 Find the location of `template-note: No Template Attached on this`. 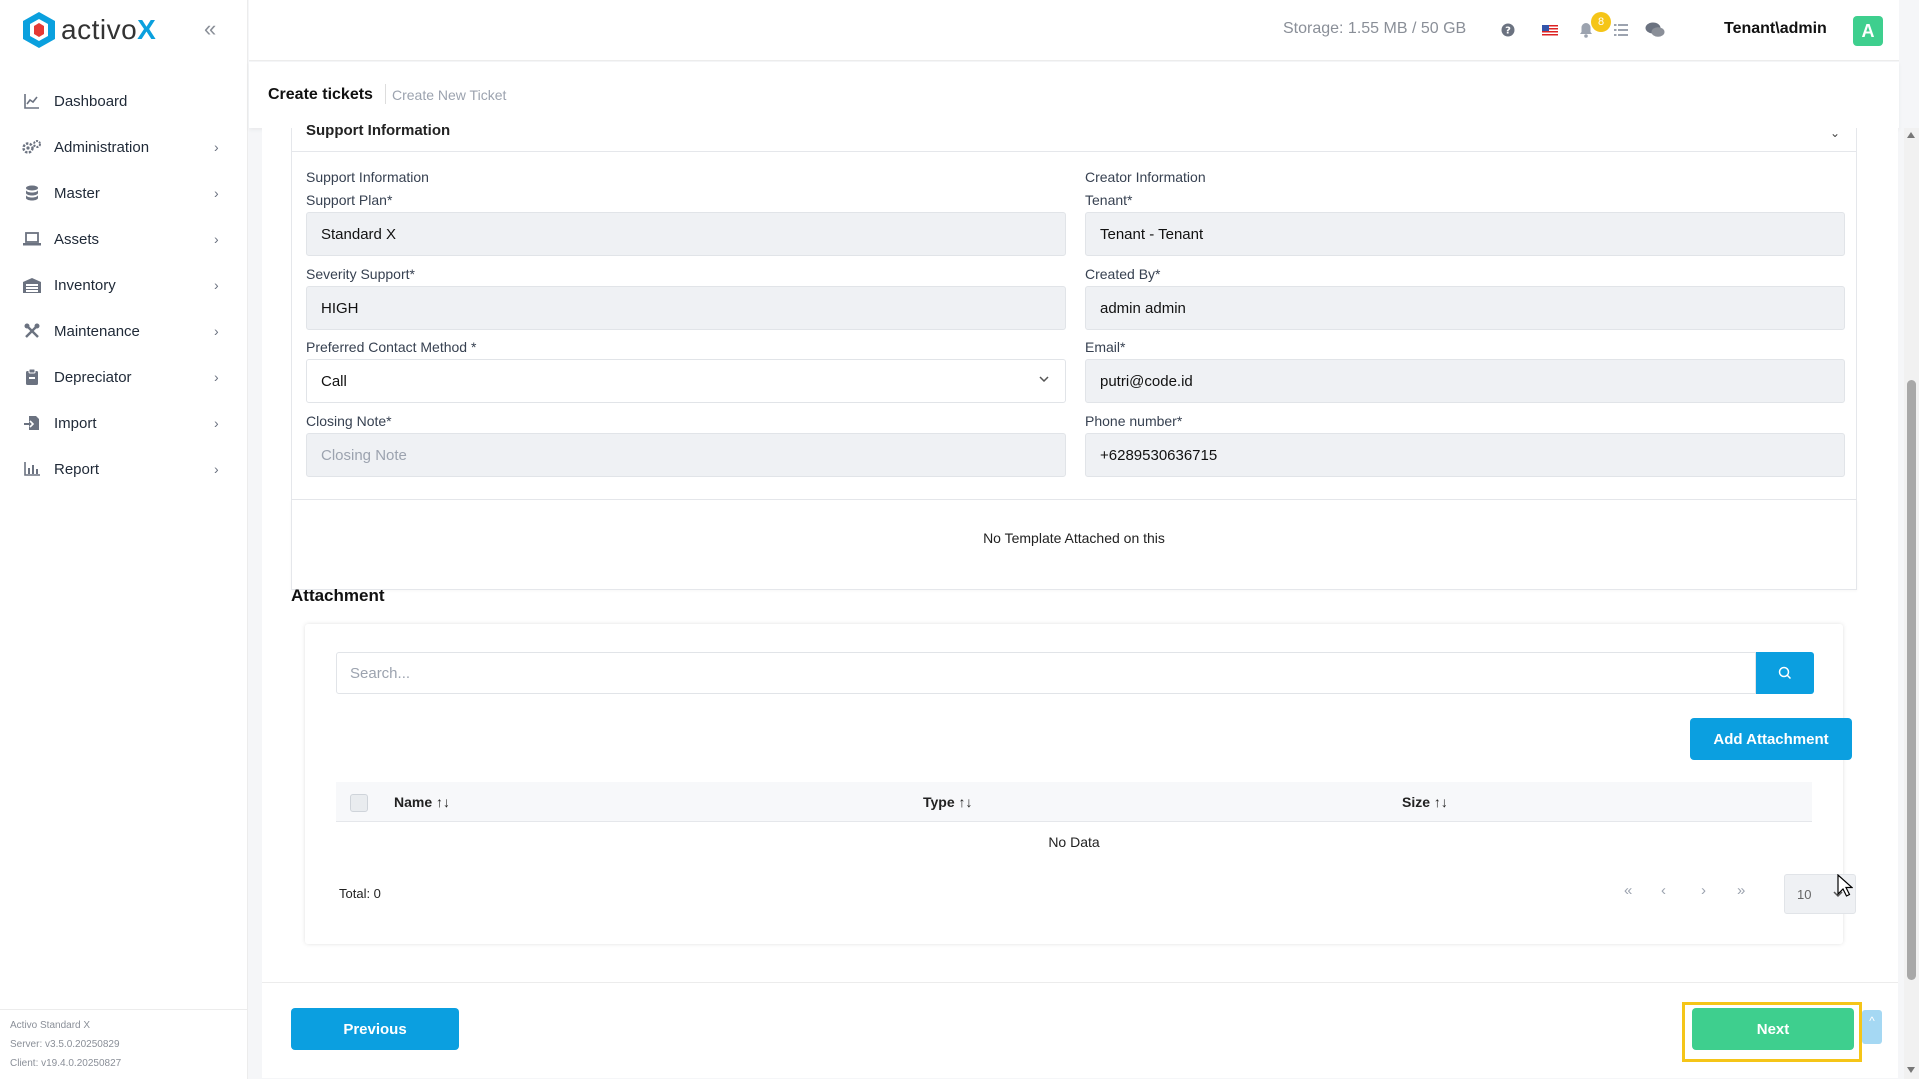

template-note: No Template Attached on this is located at coordinates (1074, 538).